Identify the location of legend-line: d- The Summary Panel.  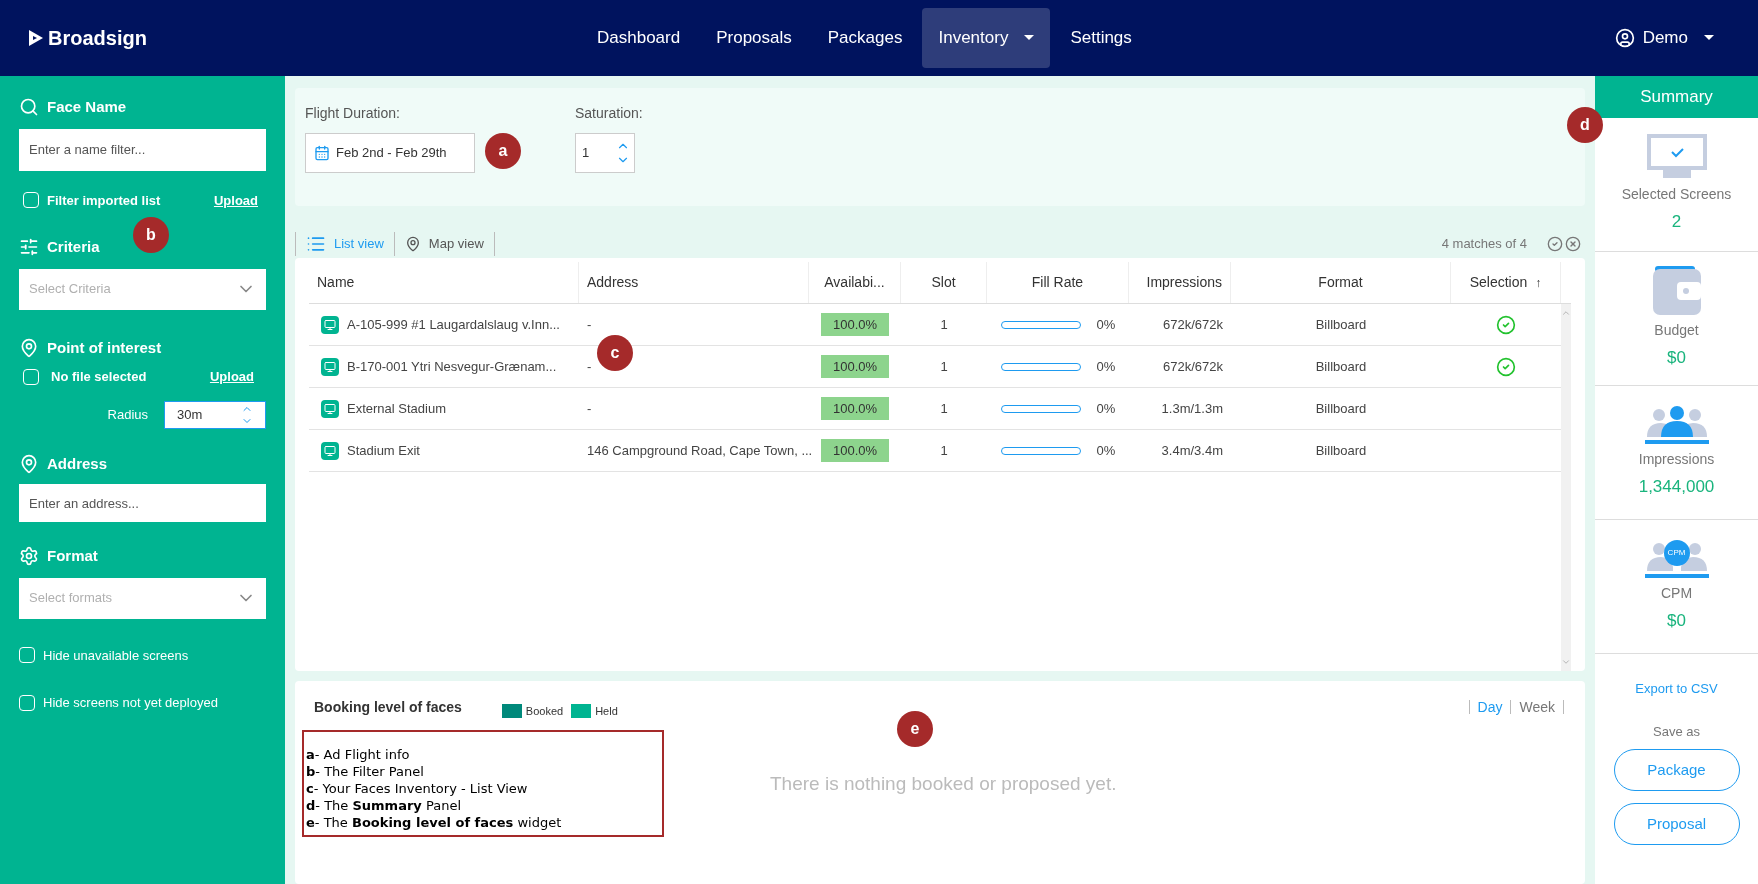
(384, 805).